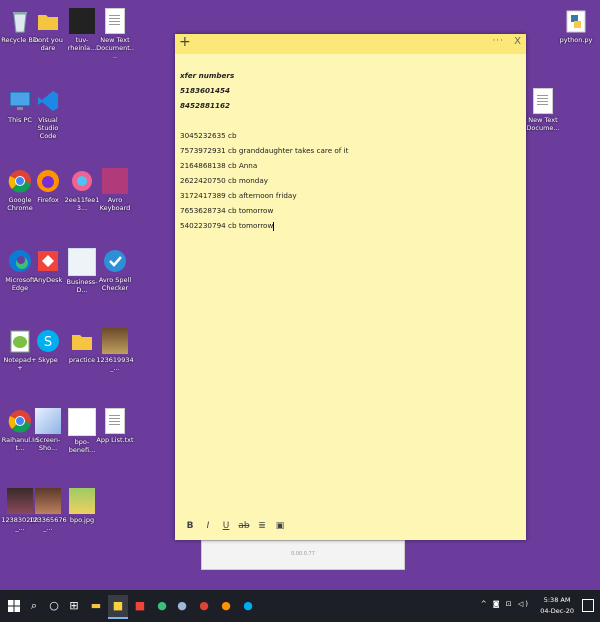 Image resolution: width=600 pixels, height=622 pixels. Describe the element at coordinates (115, 440) in the screenshot. I see `icon-label: App List.txt` at that location.